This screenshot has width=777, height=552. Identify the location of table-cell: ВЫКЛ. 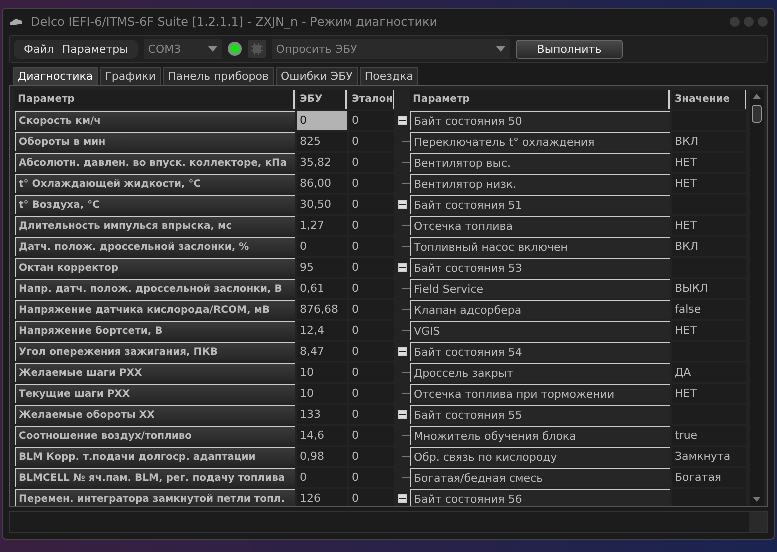
(709, 288).